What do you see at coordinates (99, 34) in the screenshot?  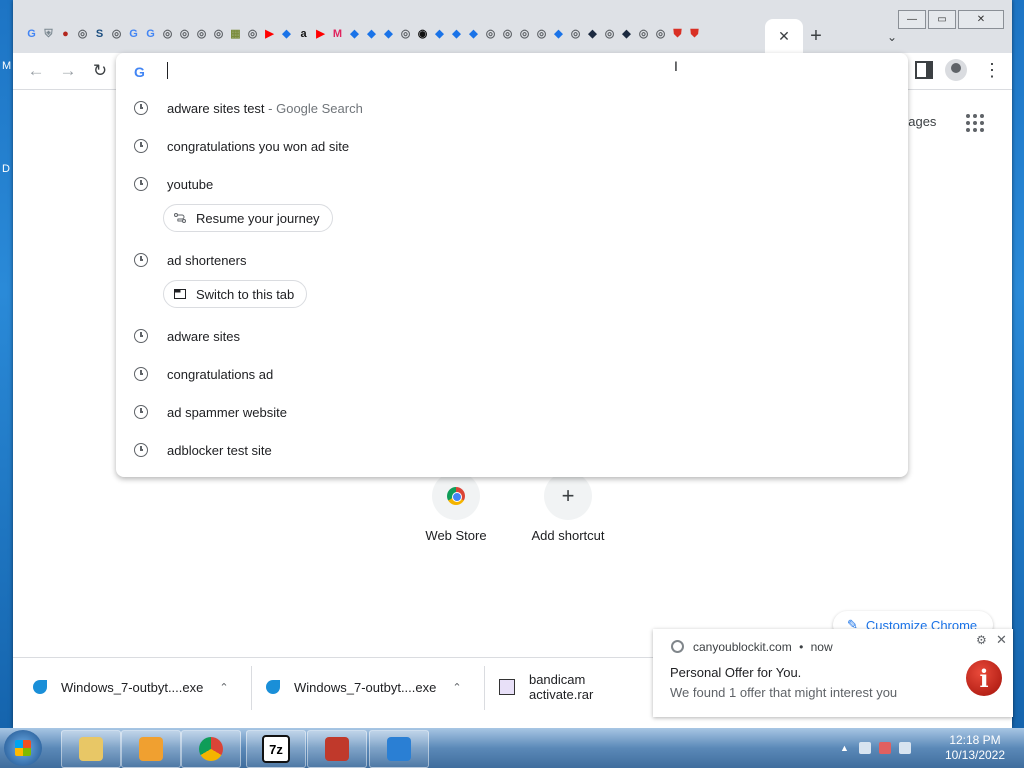 I see `tab-favicon-icon: S` at bounding box center [99, 34].